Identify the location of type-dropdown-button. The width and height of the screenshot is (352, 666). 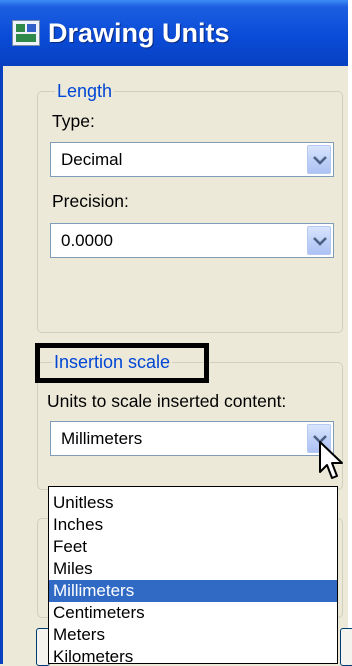
(319, 159).